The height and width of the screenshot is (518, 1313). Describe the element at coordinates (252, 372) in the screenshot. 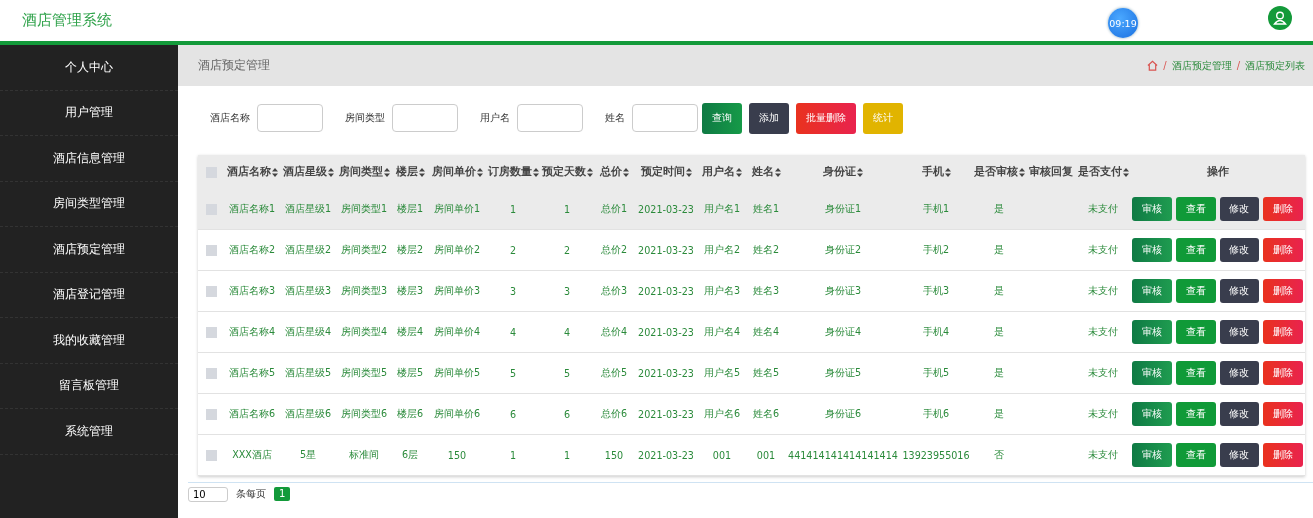

I see `table-cell: 酒店名称5` at that location.